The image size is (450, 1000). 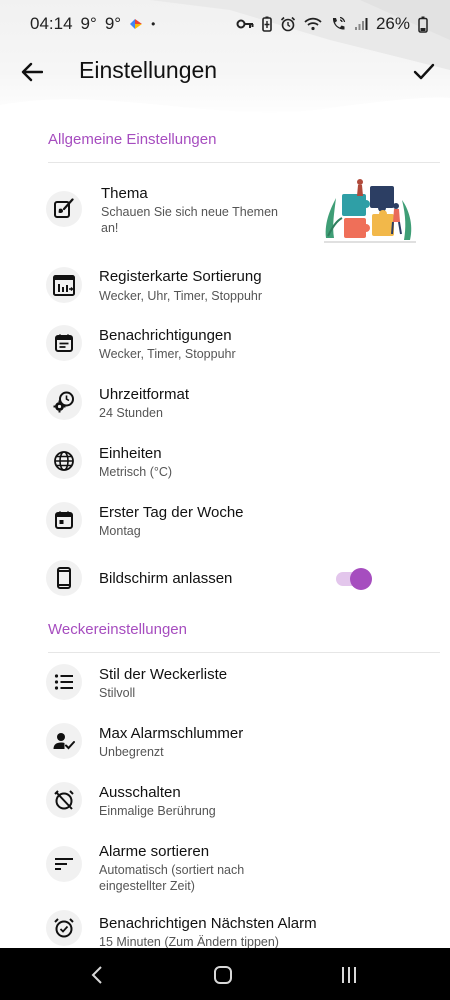 I want to click on key-icon, so click(x=245, y=24).